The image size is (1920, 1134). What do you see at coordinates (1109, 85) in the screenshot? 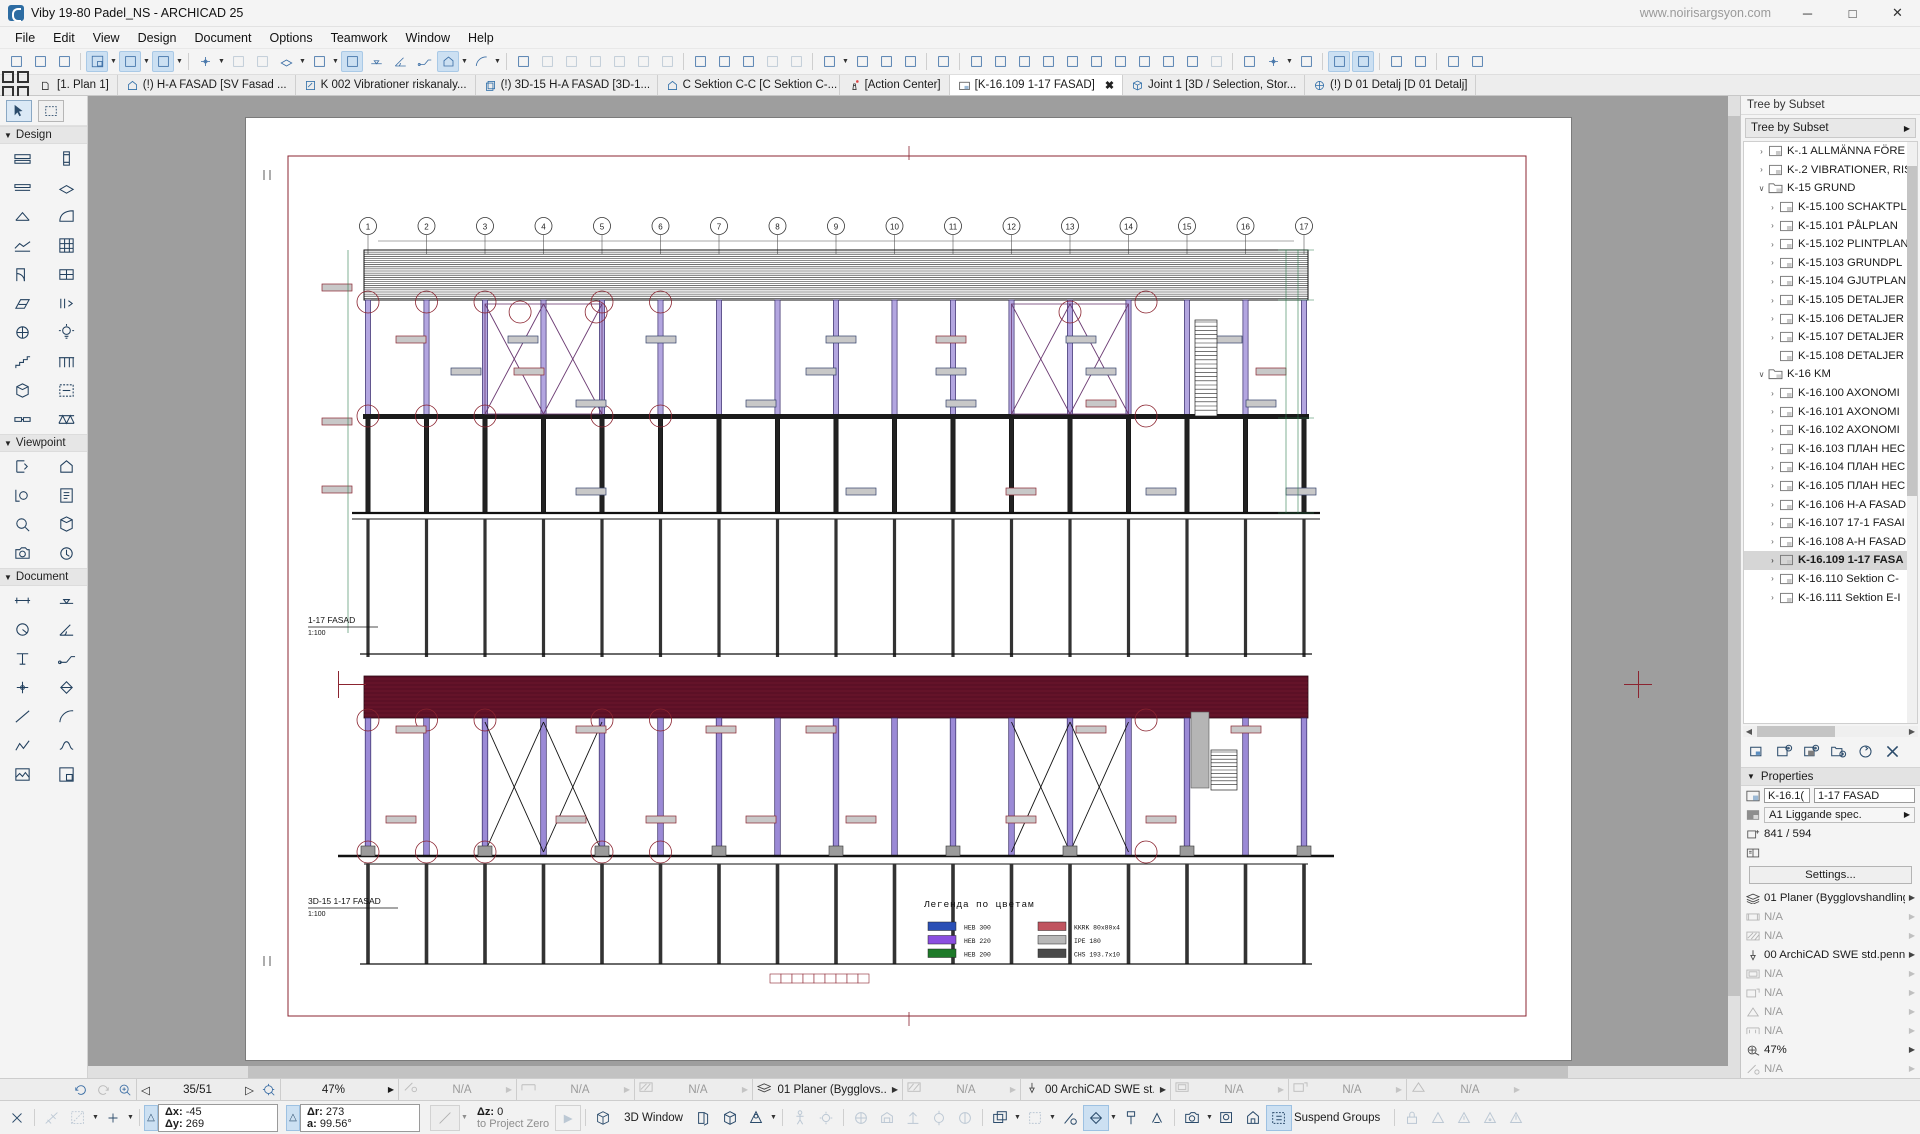
I see `tab-close-icon: ✖` at bounding box center [1109, 85].